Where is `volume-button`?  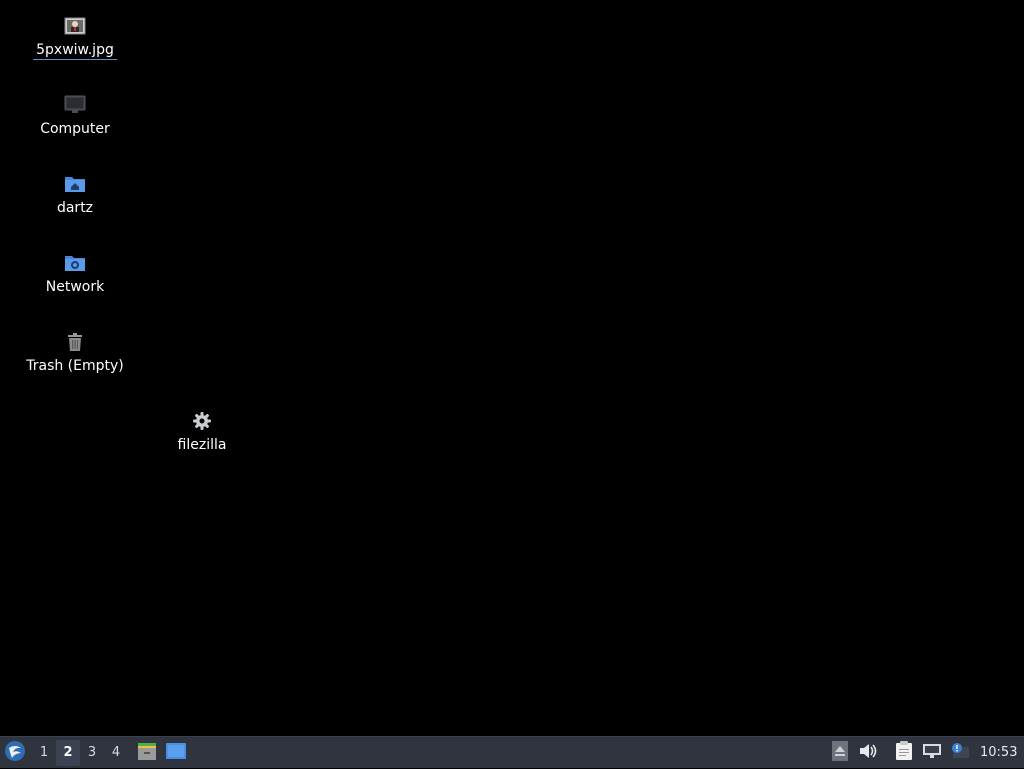 volume-button is located at coordinates (868, 753).